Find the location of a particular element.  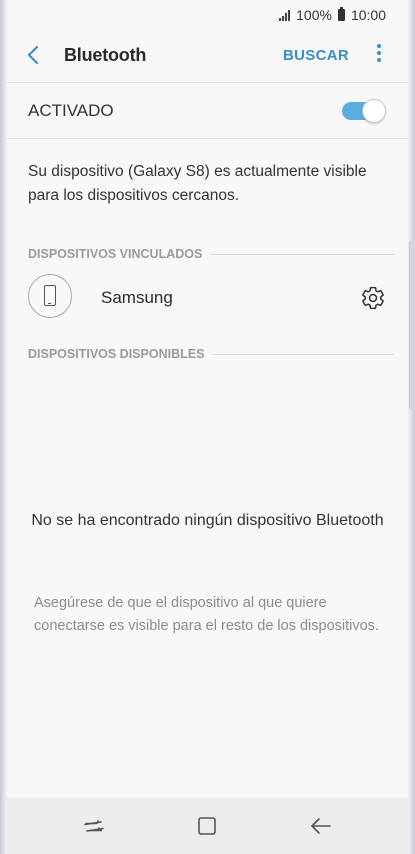

paired-device-item: Samsung is located at coordinates (207, 298).